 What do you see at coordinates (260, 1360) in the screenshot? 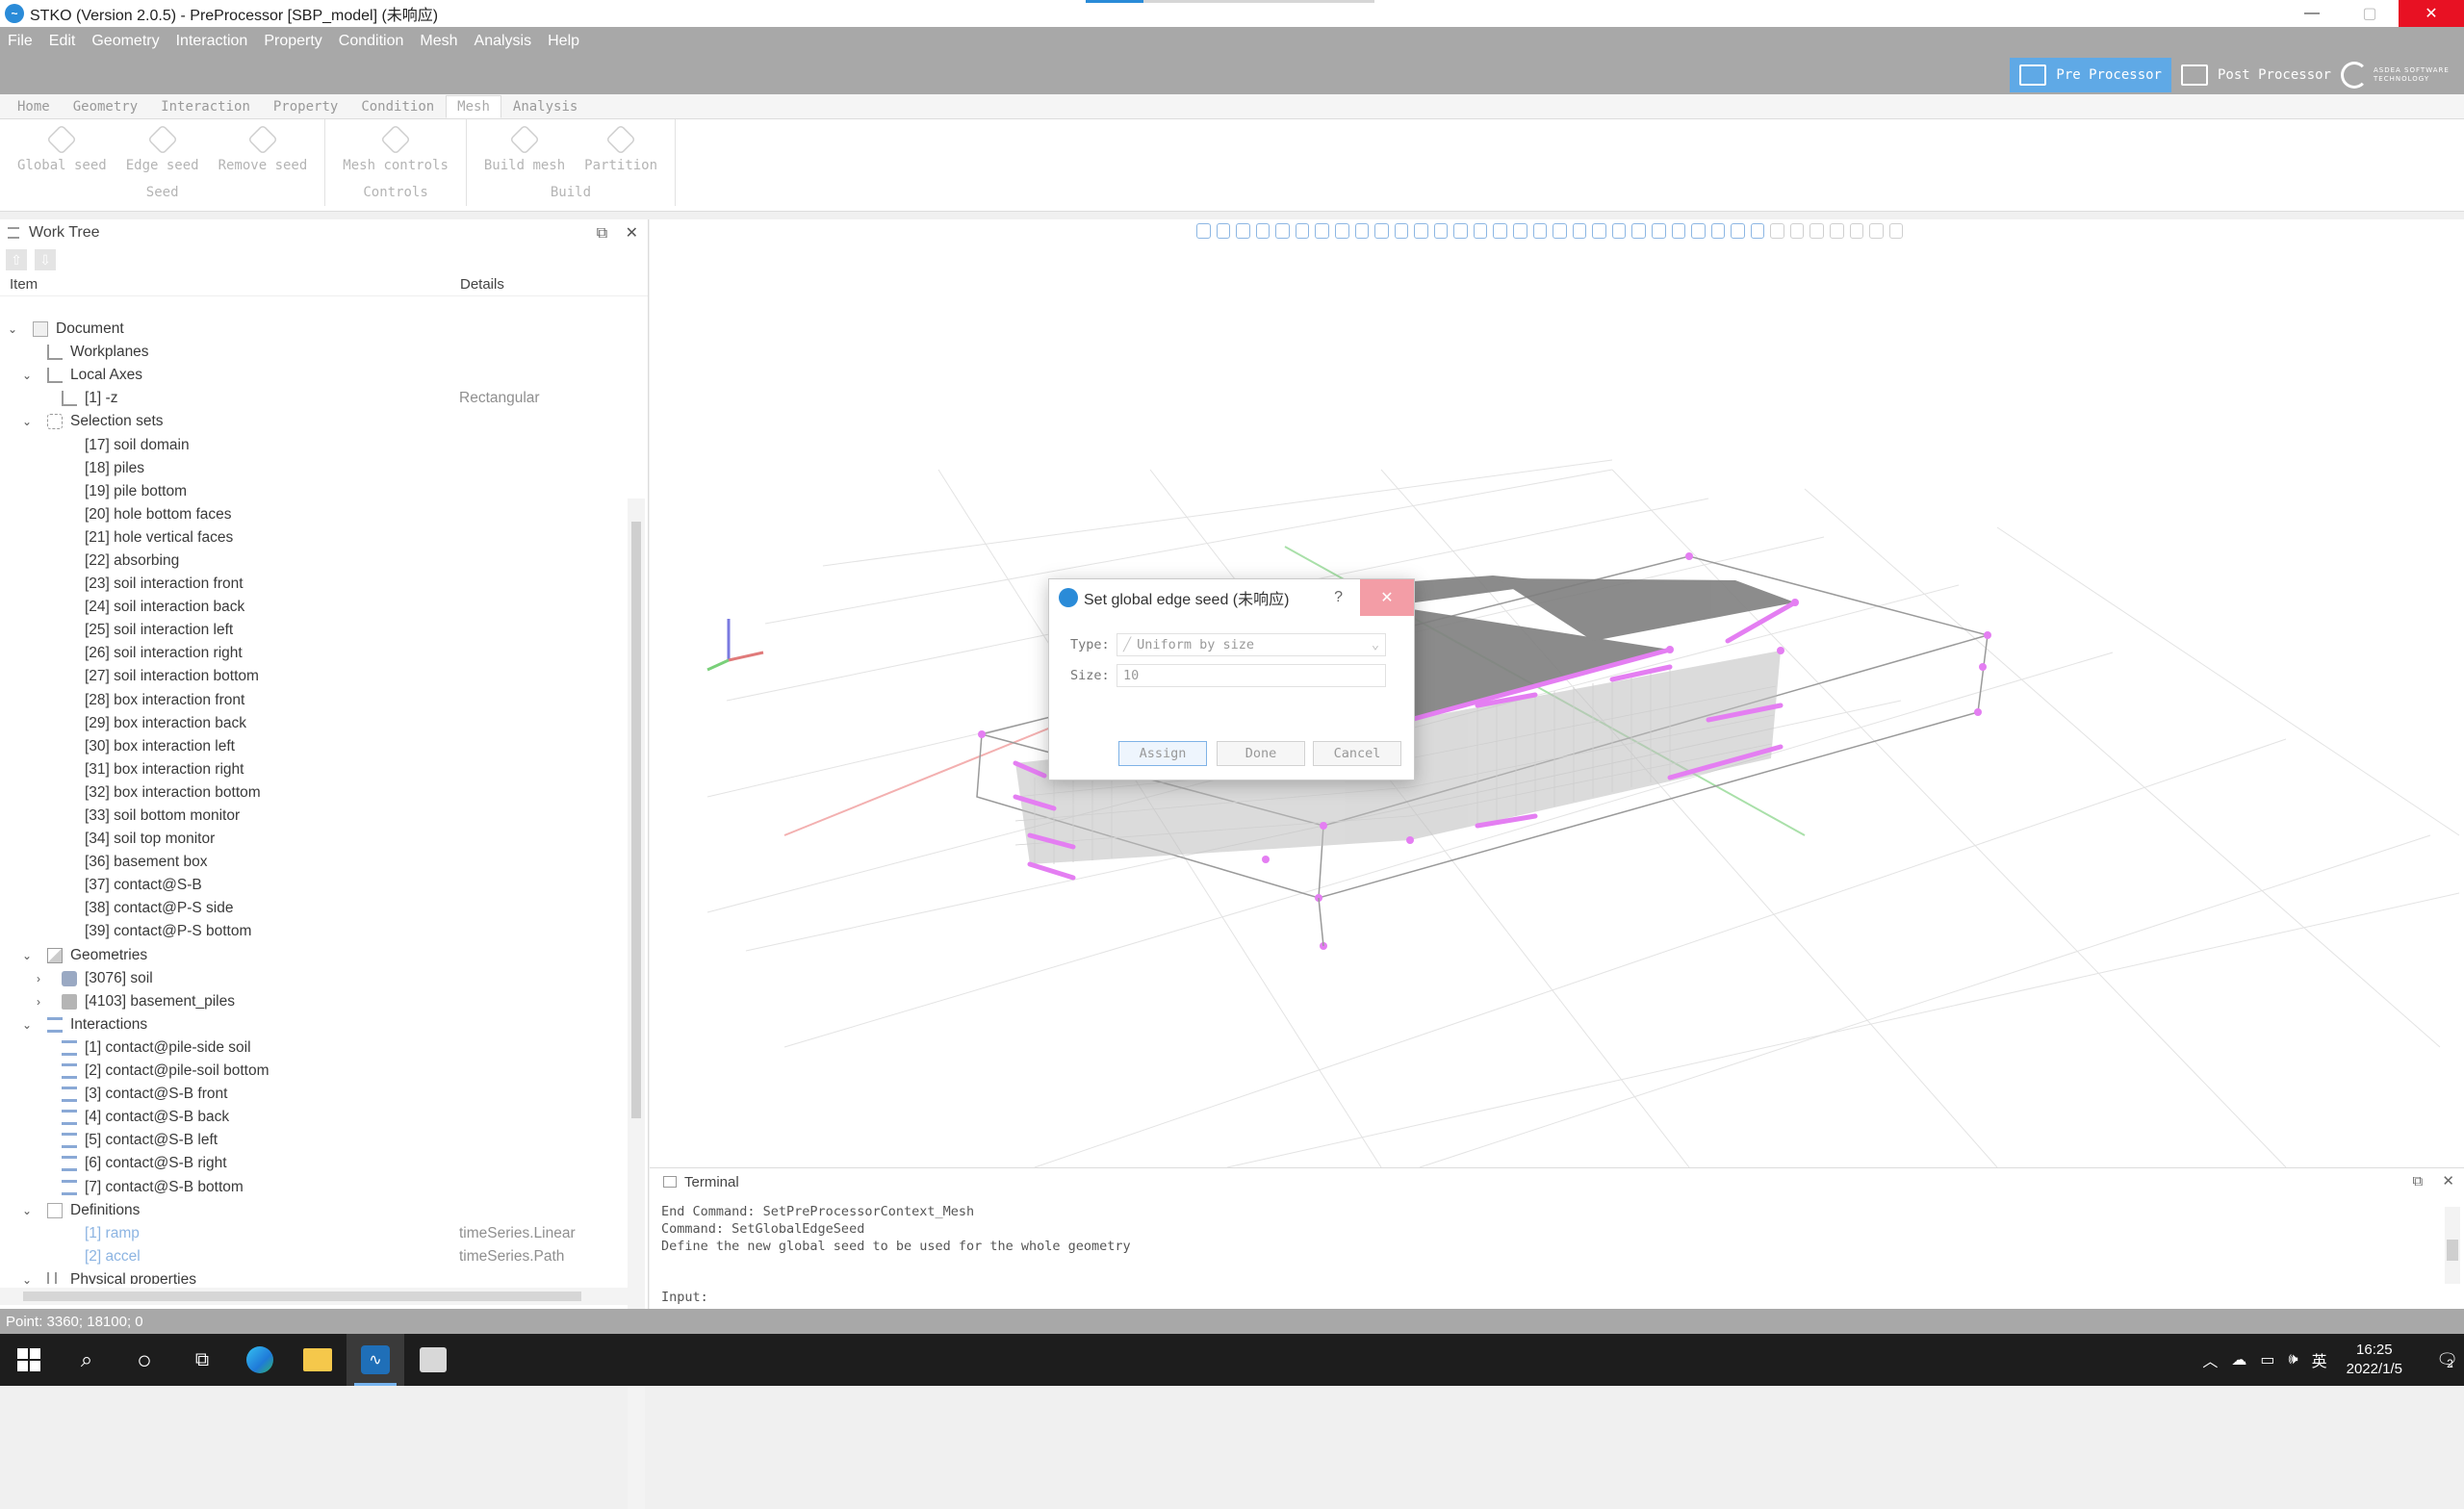
I see `edge-taskbar-button` at bounding box center [260, 1360].